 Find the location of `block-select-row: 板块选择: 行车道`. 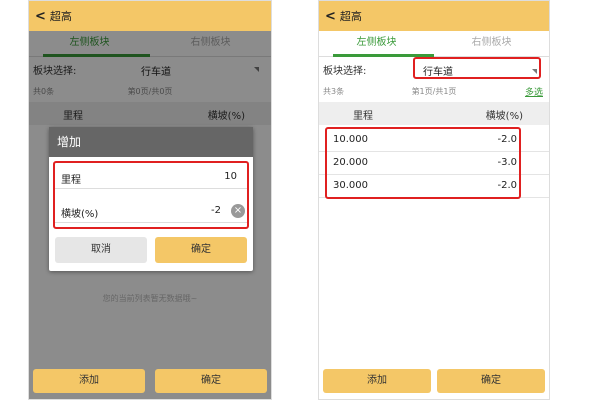

block-select-row: 板块选择: 行车道 is located at coordinates (434, 69).